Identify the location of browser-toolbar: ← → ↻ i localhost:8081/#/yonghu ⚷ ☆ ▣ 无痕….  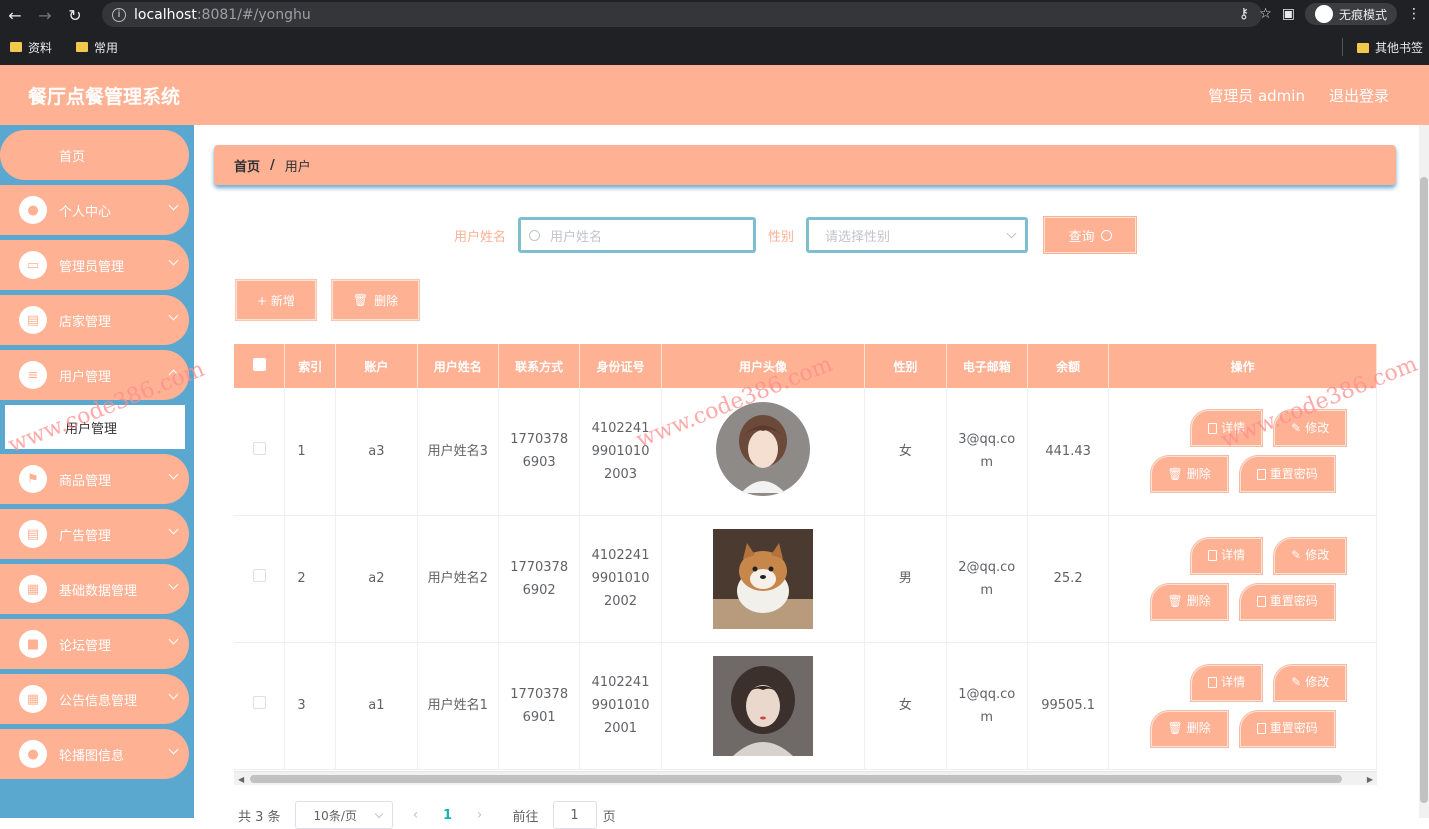
(714, 15).